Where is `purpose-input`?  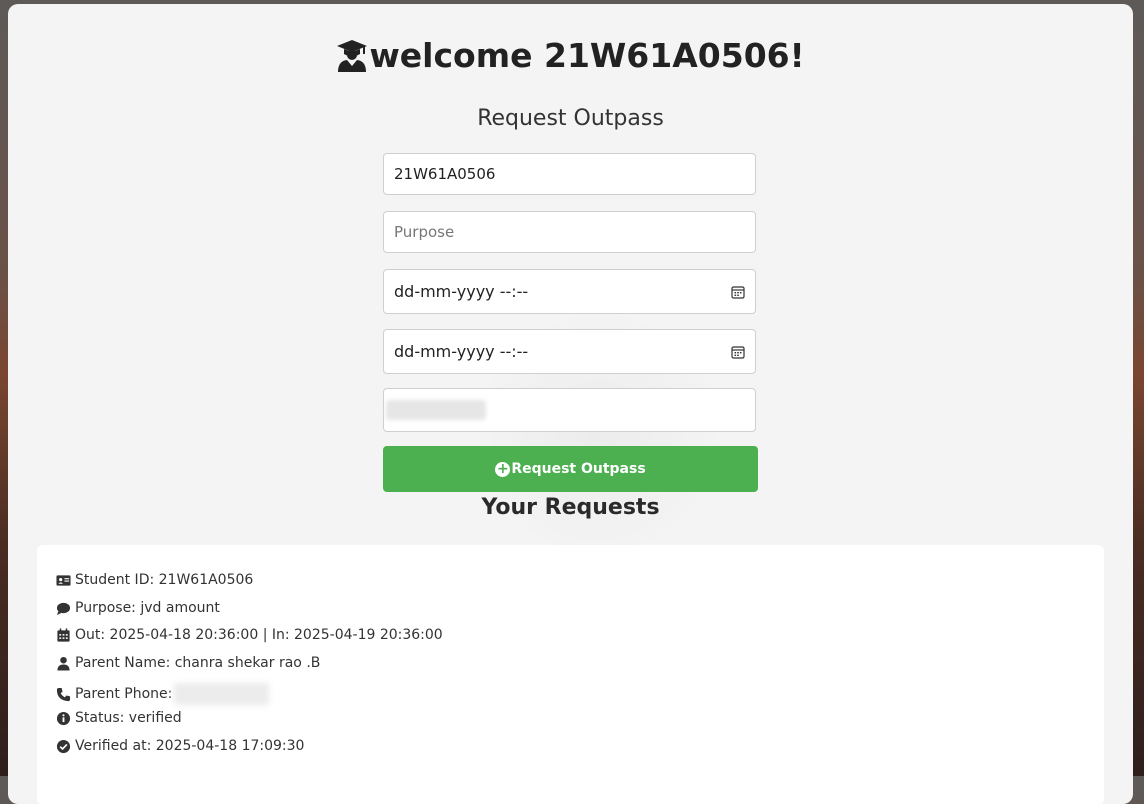
purpose-input is located at coordinates (569, 232).